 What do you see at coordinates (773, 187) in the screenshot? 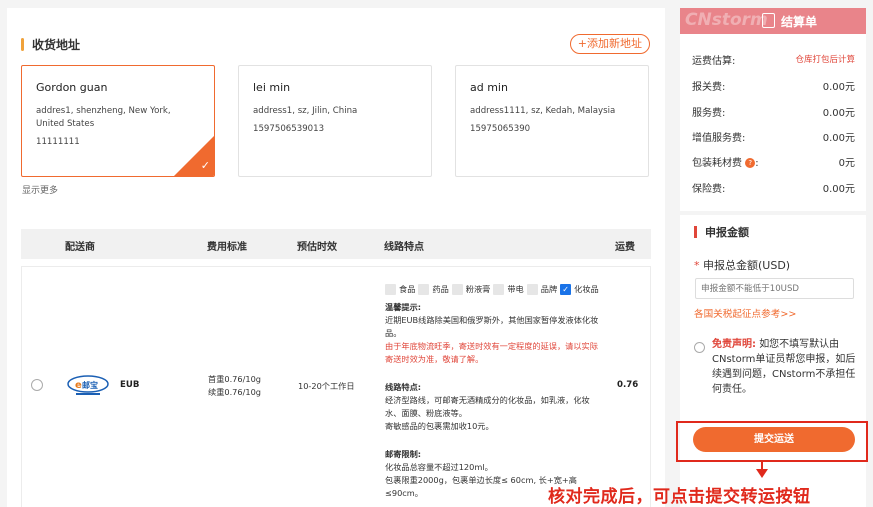
I see `summary-row: 保险费: 0.00元` at bounding box center [773, 187].